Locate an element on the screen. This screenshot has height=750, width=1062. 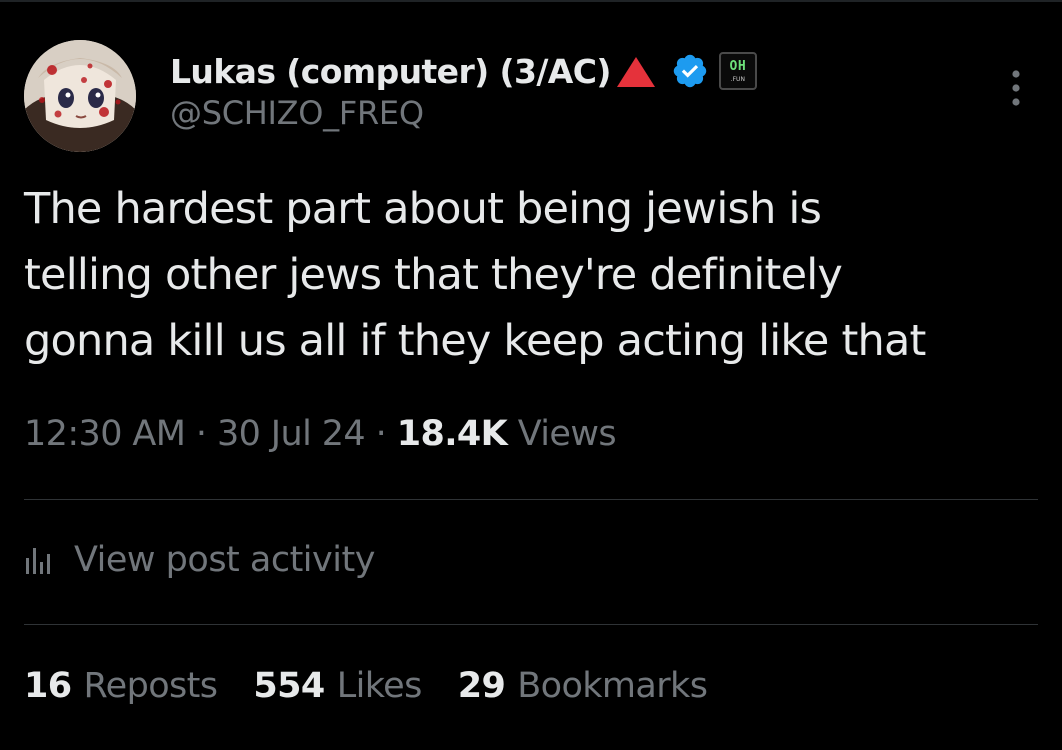
avatar-image is located at coordinates (80, 96).